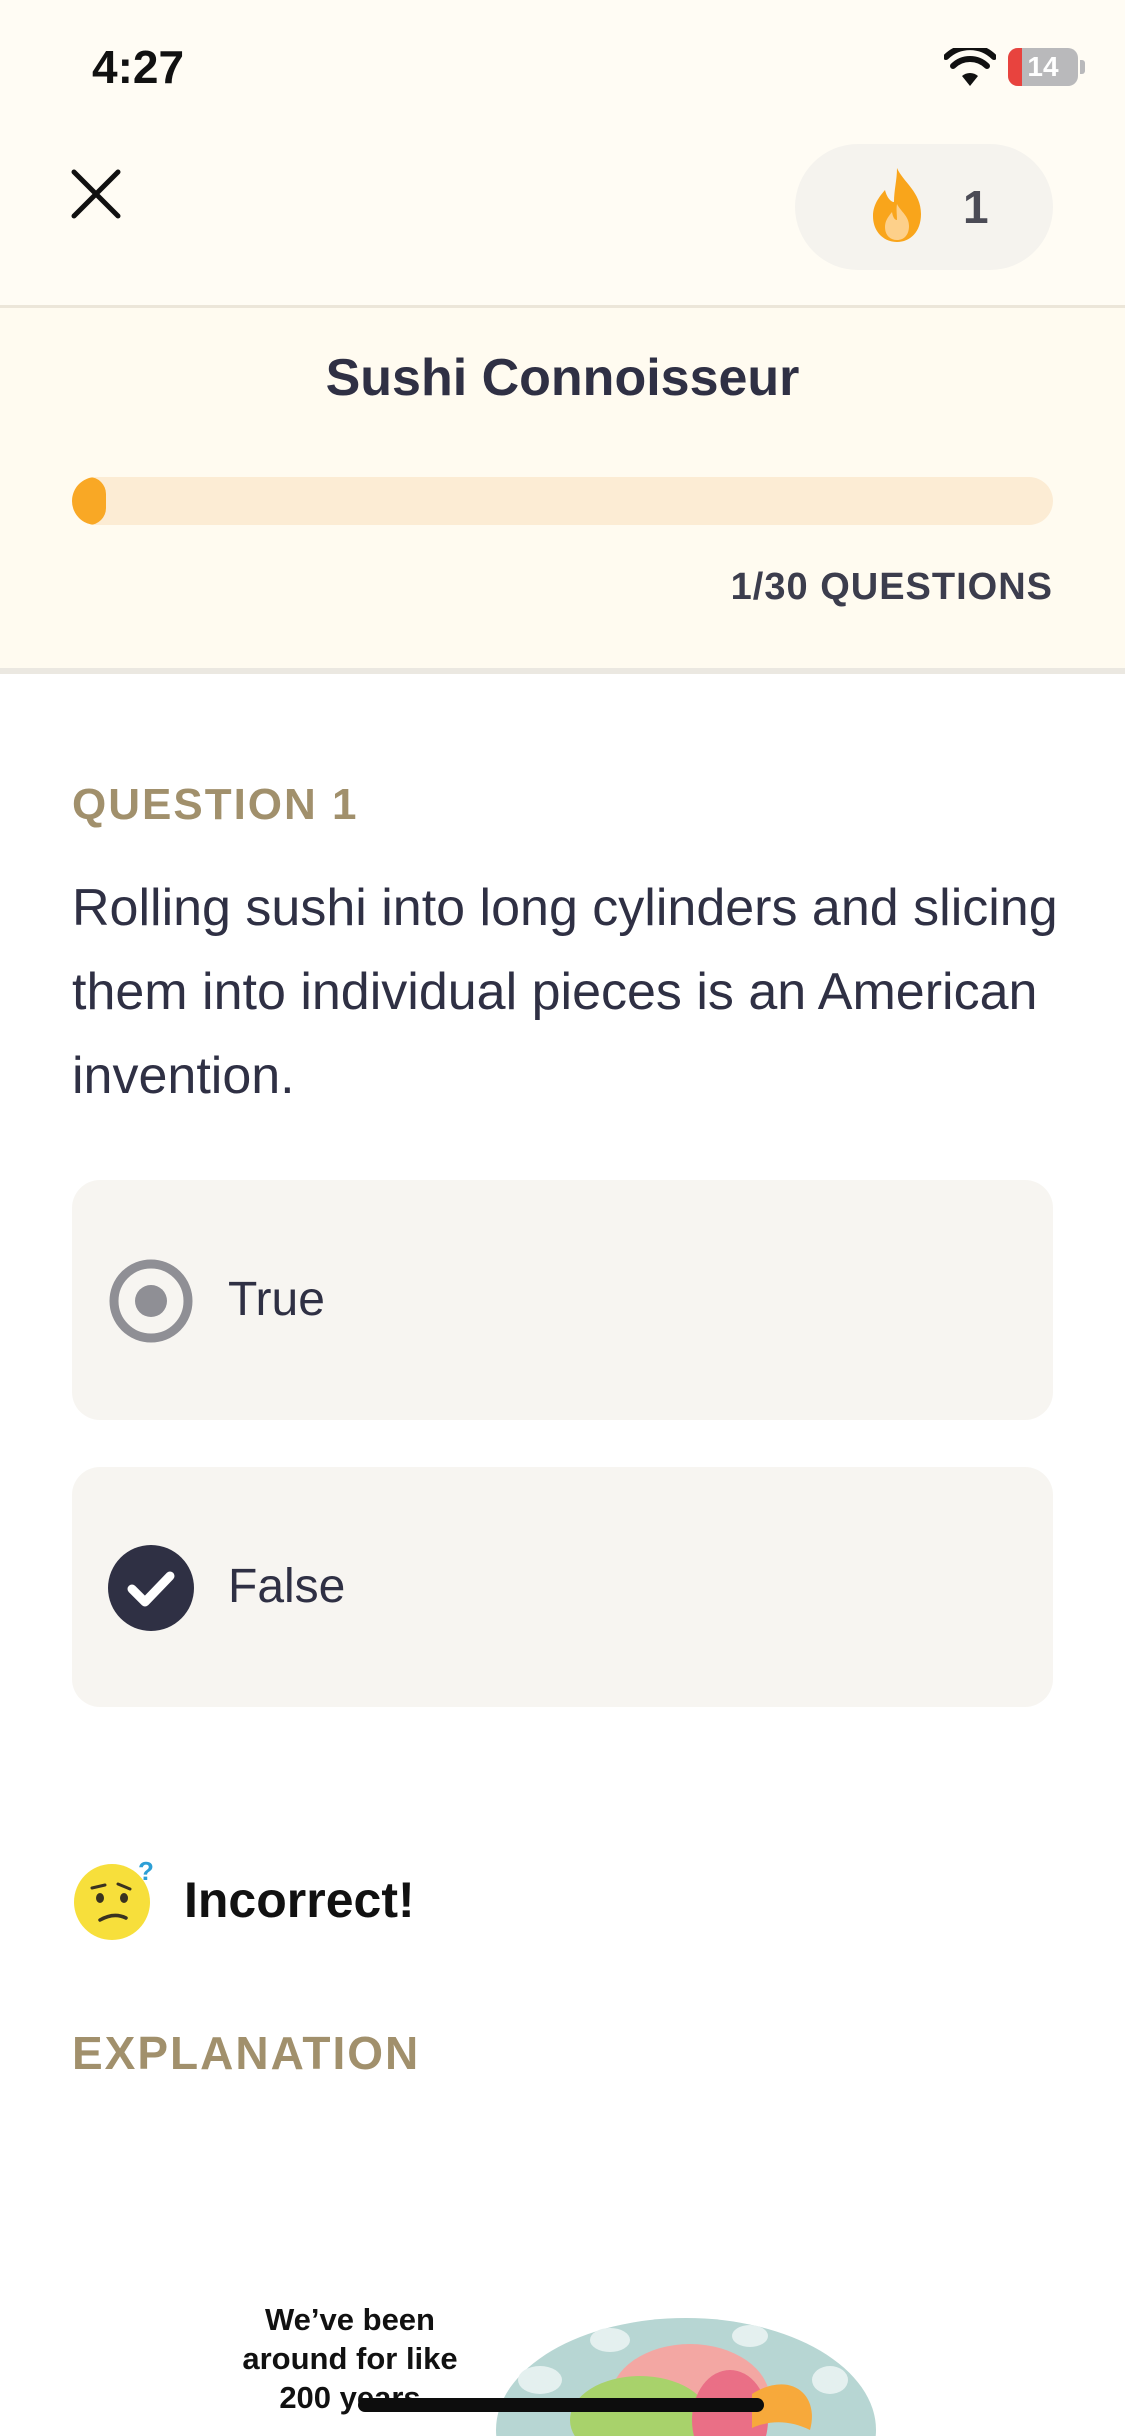  Describe the element at coordinates (246, 2053) in the screenshot. I see `explanation-label: EXPLANATION` at that location.